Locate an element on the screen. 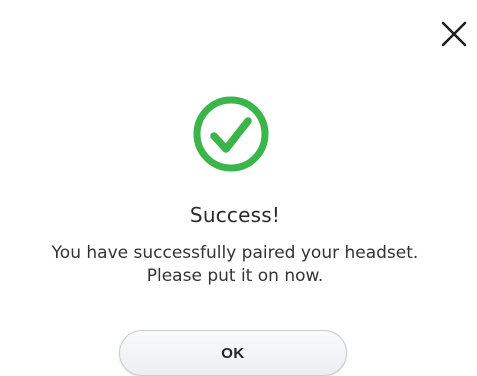 This screenshot has width=477, height=376. check-circle-icon is located at coordinates (231, 134).